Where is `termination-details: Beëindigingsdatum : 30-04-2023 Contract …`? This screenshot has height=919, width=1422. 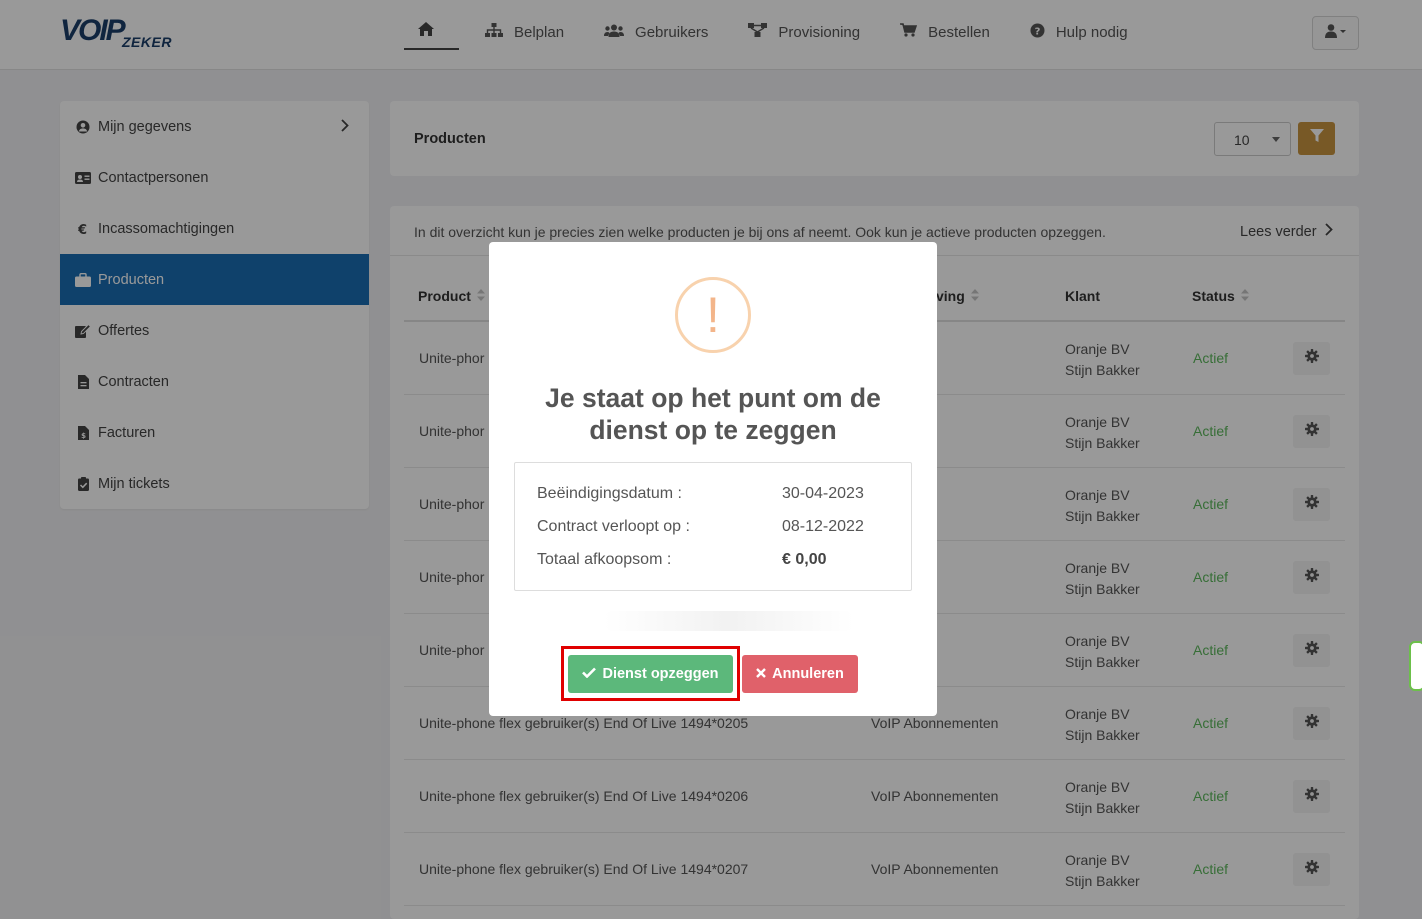 termination-details: Beëindigingsdatum : 30-04-2023 Contract … is located at coordinates (713, 526).